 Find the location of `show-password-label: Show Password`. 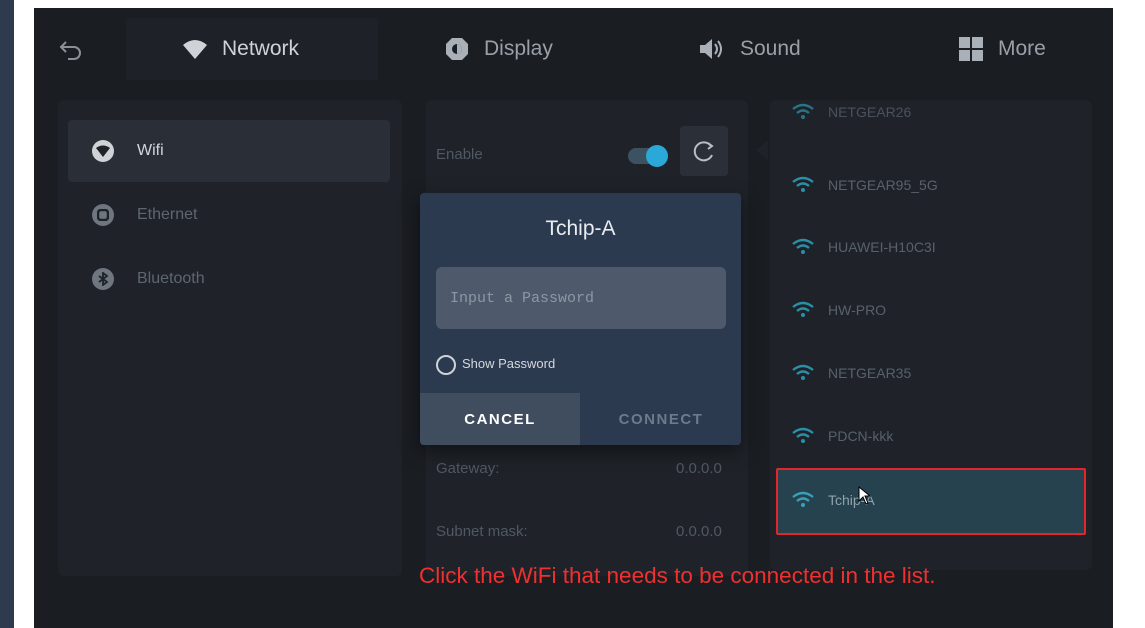

show-password-label: Show Password is located at coordinates (509, 363).